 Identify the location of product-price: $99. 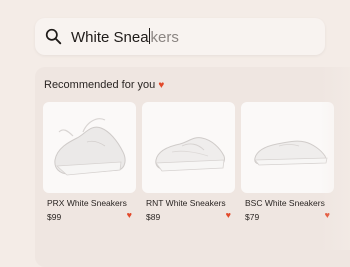
(54, 217).